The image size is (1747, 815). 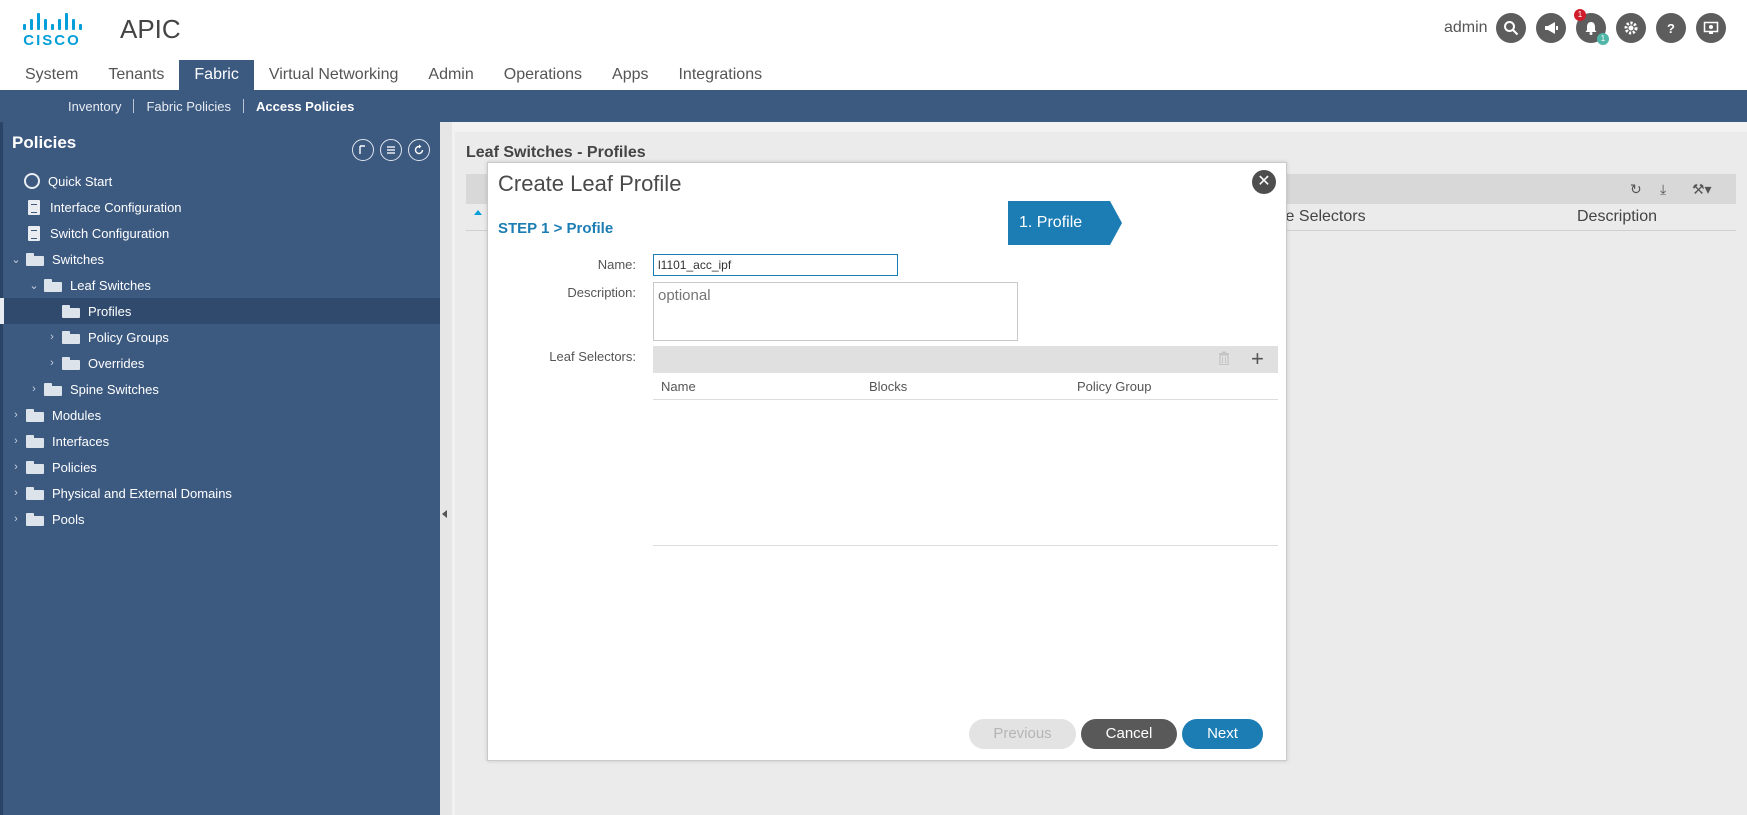 I want to click on description-field, so click(x=835, y=311).